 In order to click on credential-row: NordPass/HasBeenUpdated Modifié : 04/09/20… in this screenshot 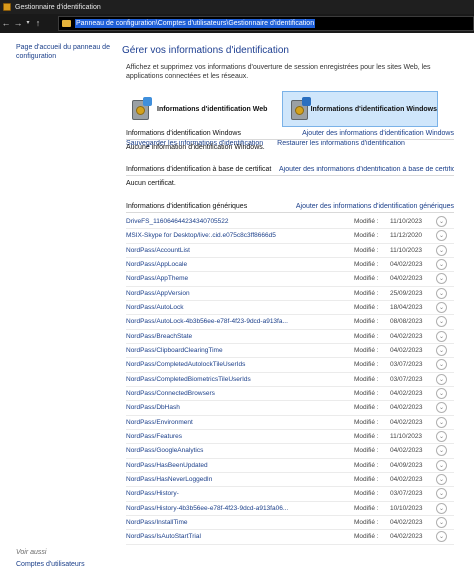, I will do `click(290, 466)`.